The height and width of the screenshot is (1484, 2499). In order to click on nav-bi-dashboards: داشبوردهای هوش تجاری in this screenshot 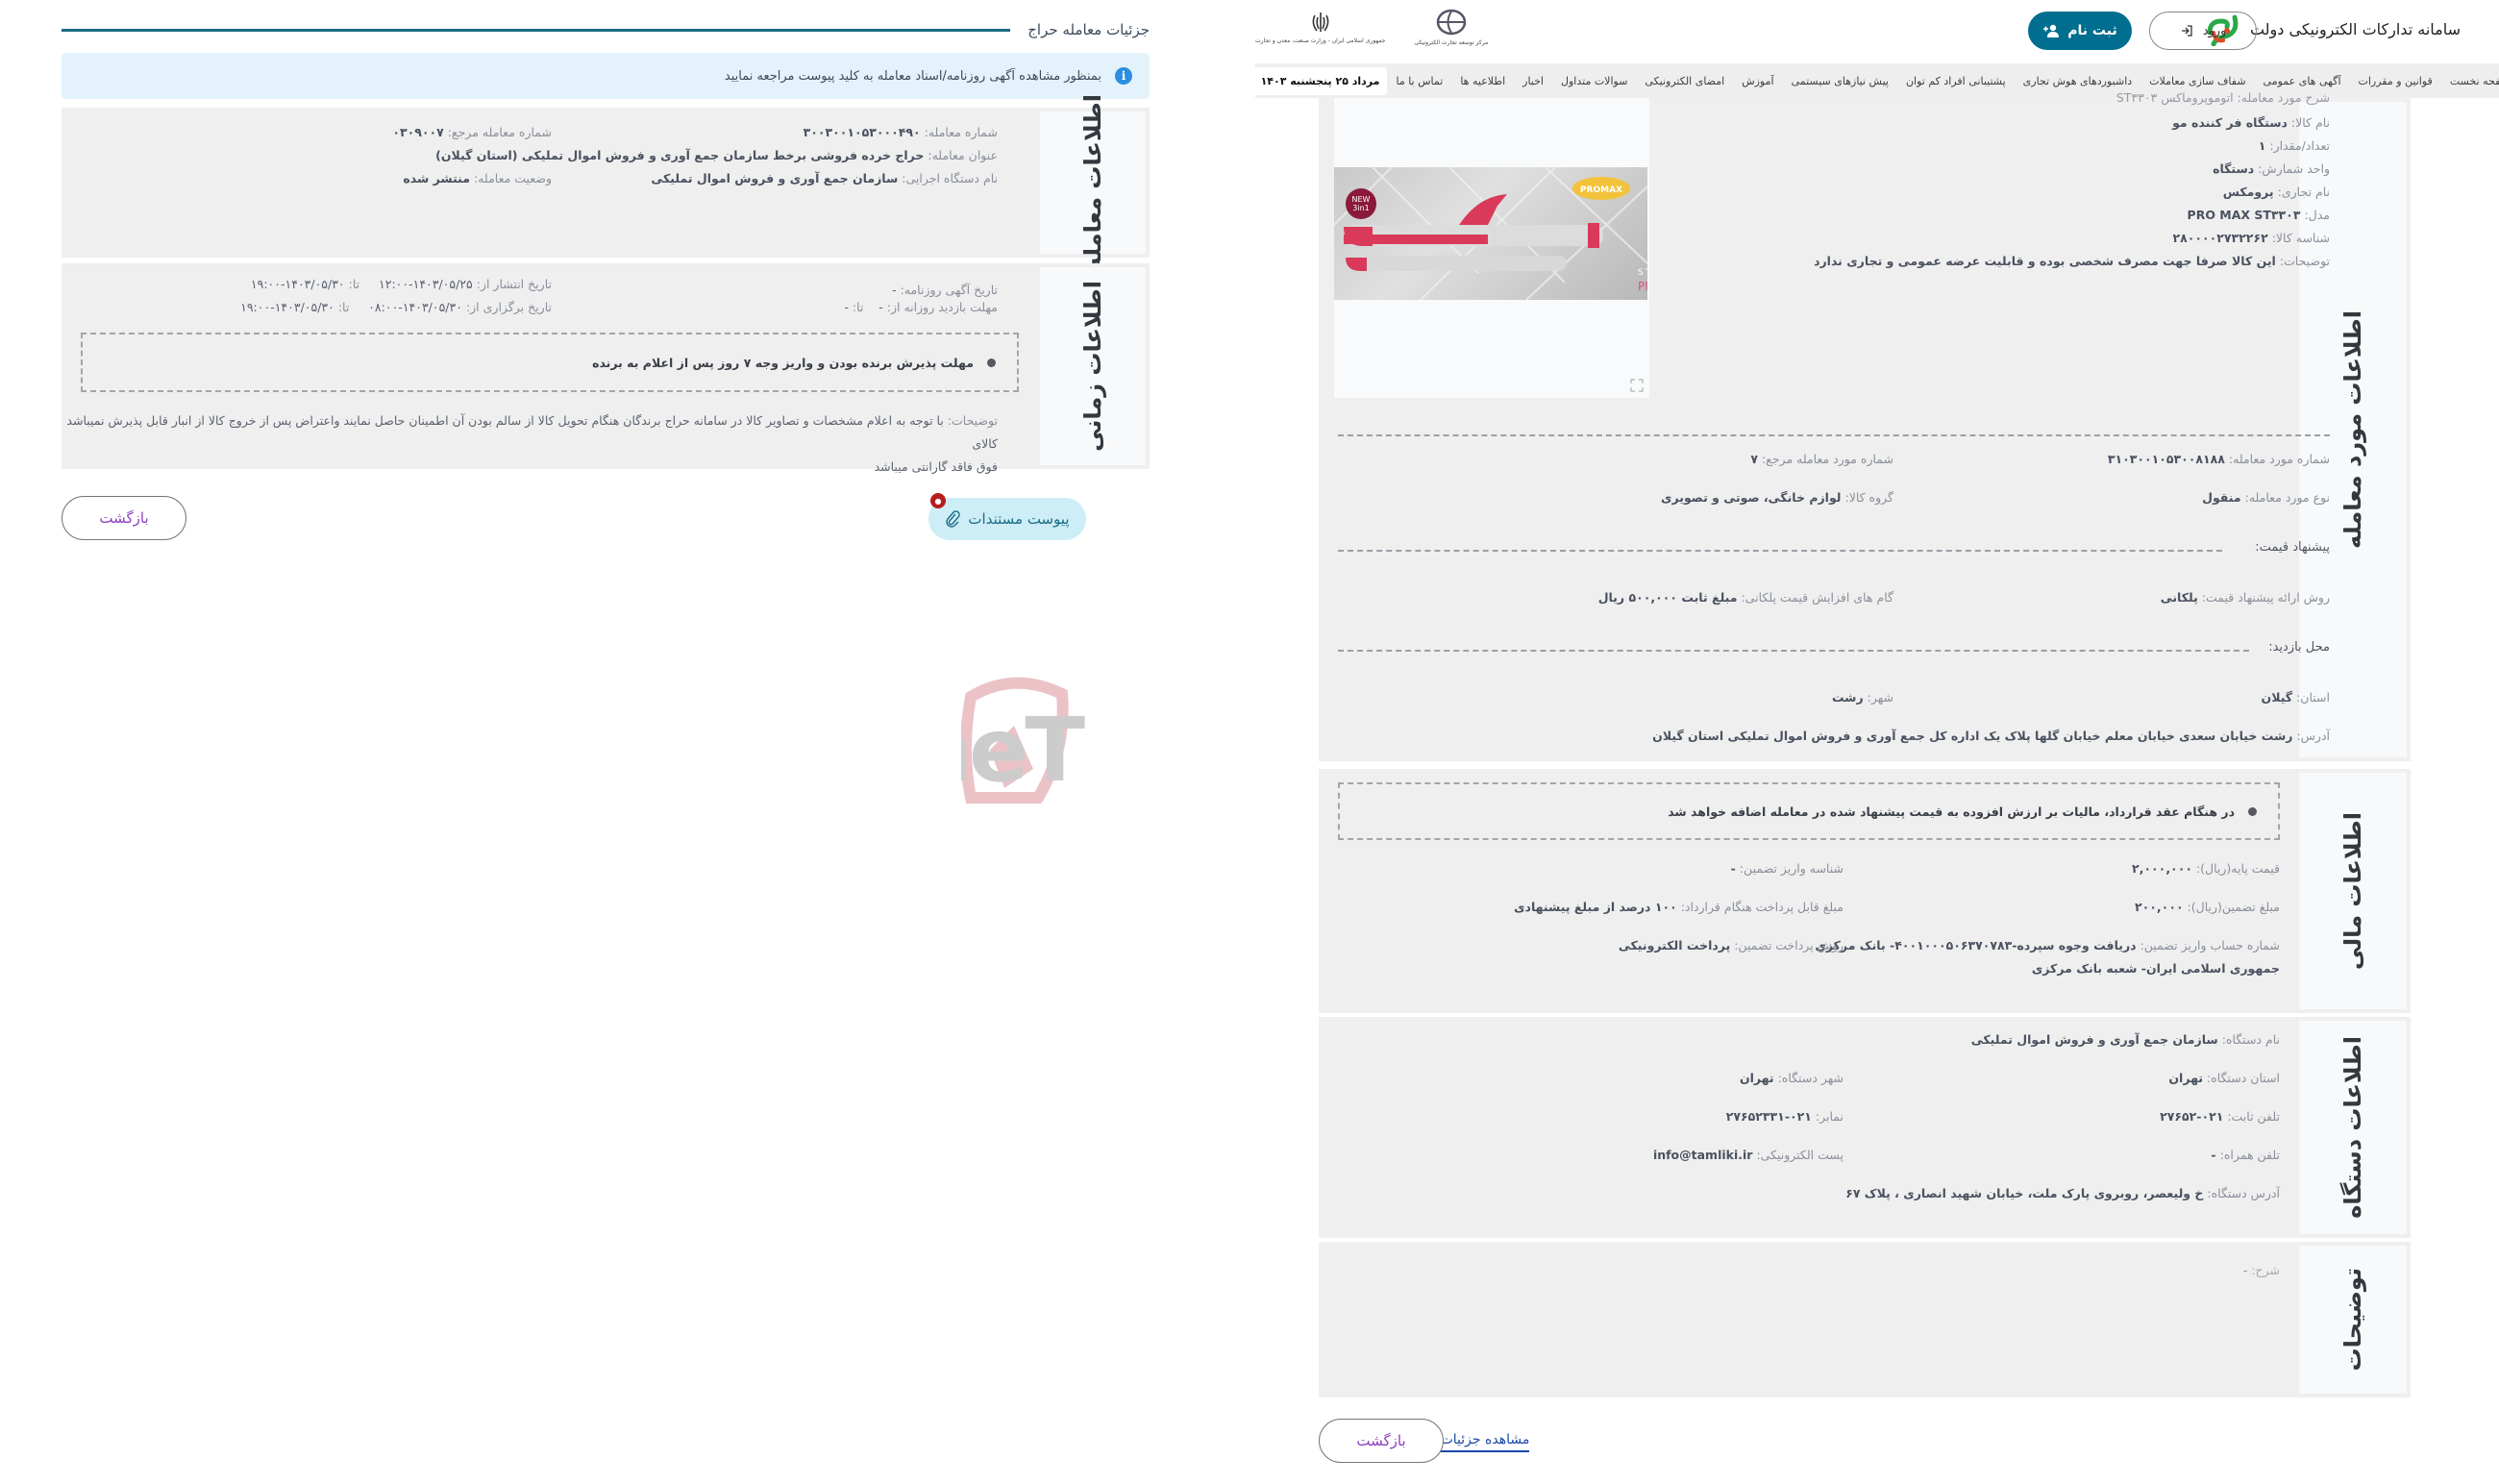, I will do `click(2078, 81)`.